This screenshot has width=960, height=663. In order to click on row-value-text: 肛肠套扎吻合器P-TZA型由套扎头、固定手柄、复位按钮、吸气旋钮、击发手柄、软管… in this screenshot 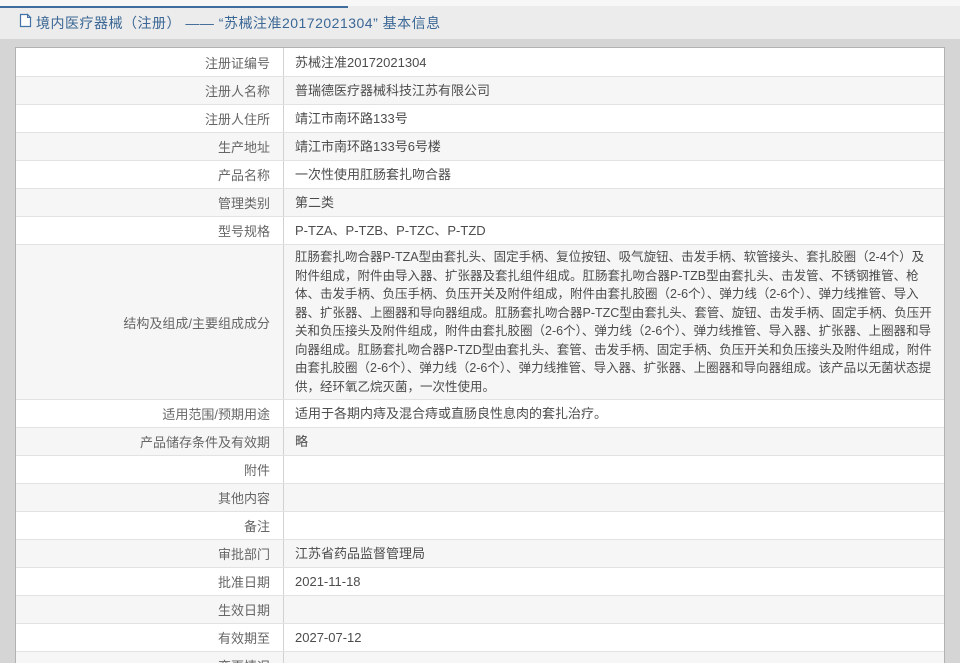, I will do `click(613, 322)`.